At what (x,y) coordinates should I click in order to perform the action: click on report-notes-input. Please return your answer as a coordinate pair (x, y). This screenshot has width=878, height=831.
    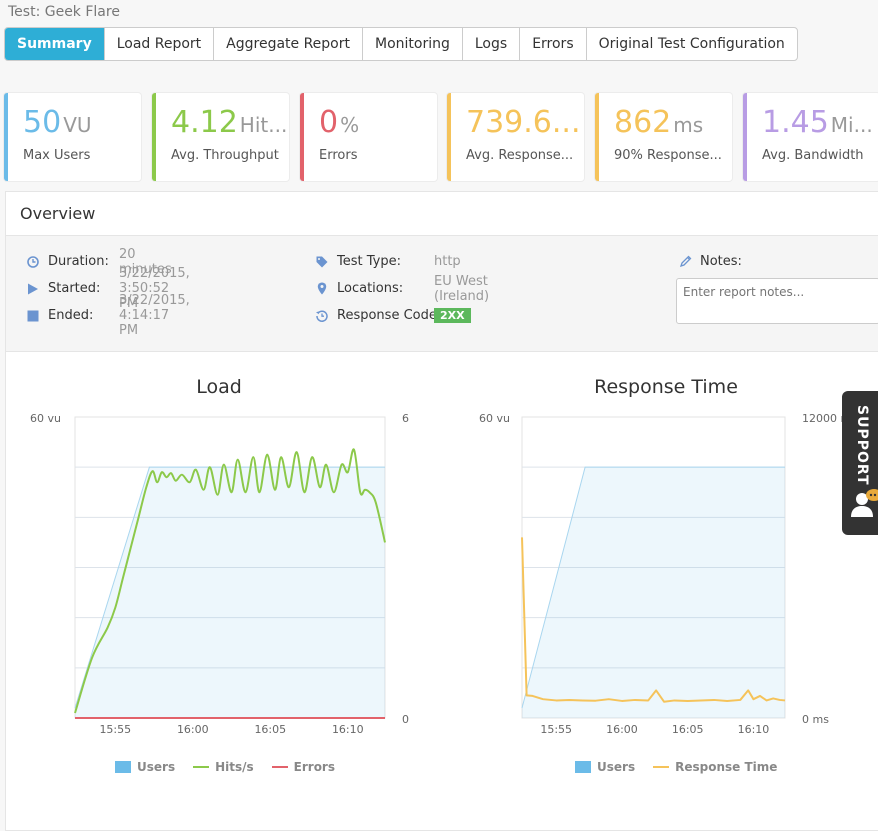
    Looking at the image, I should click on (777, 301).